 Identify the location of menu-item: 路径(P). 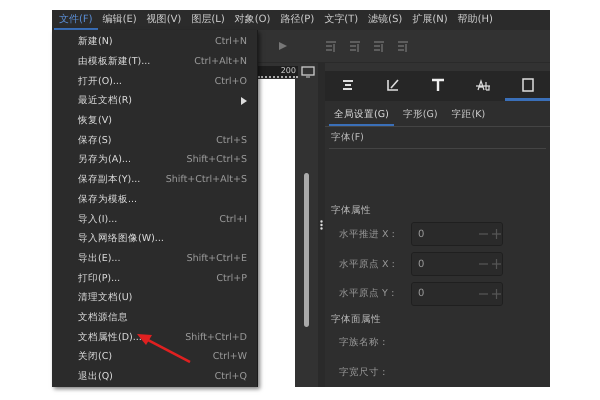
(297, 20).